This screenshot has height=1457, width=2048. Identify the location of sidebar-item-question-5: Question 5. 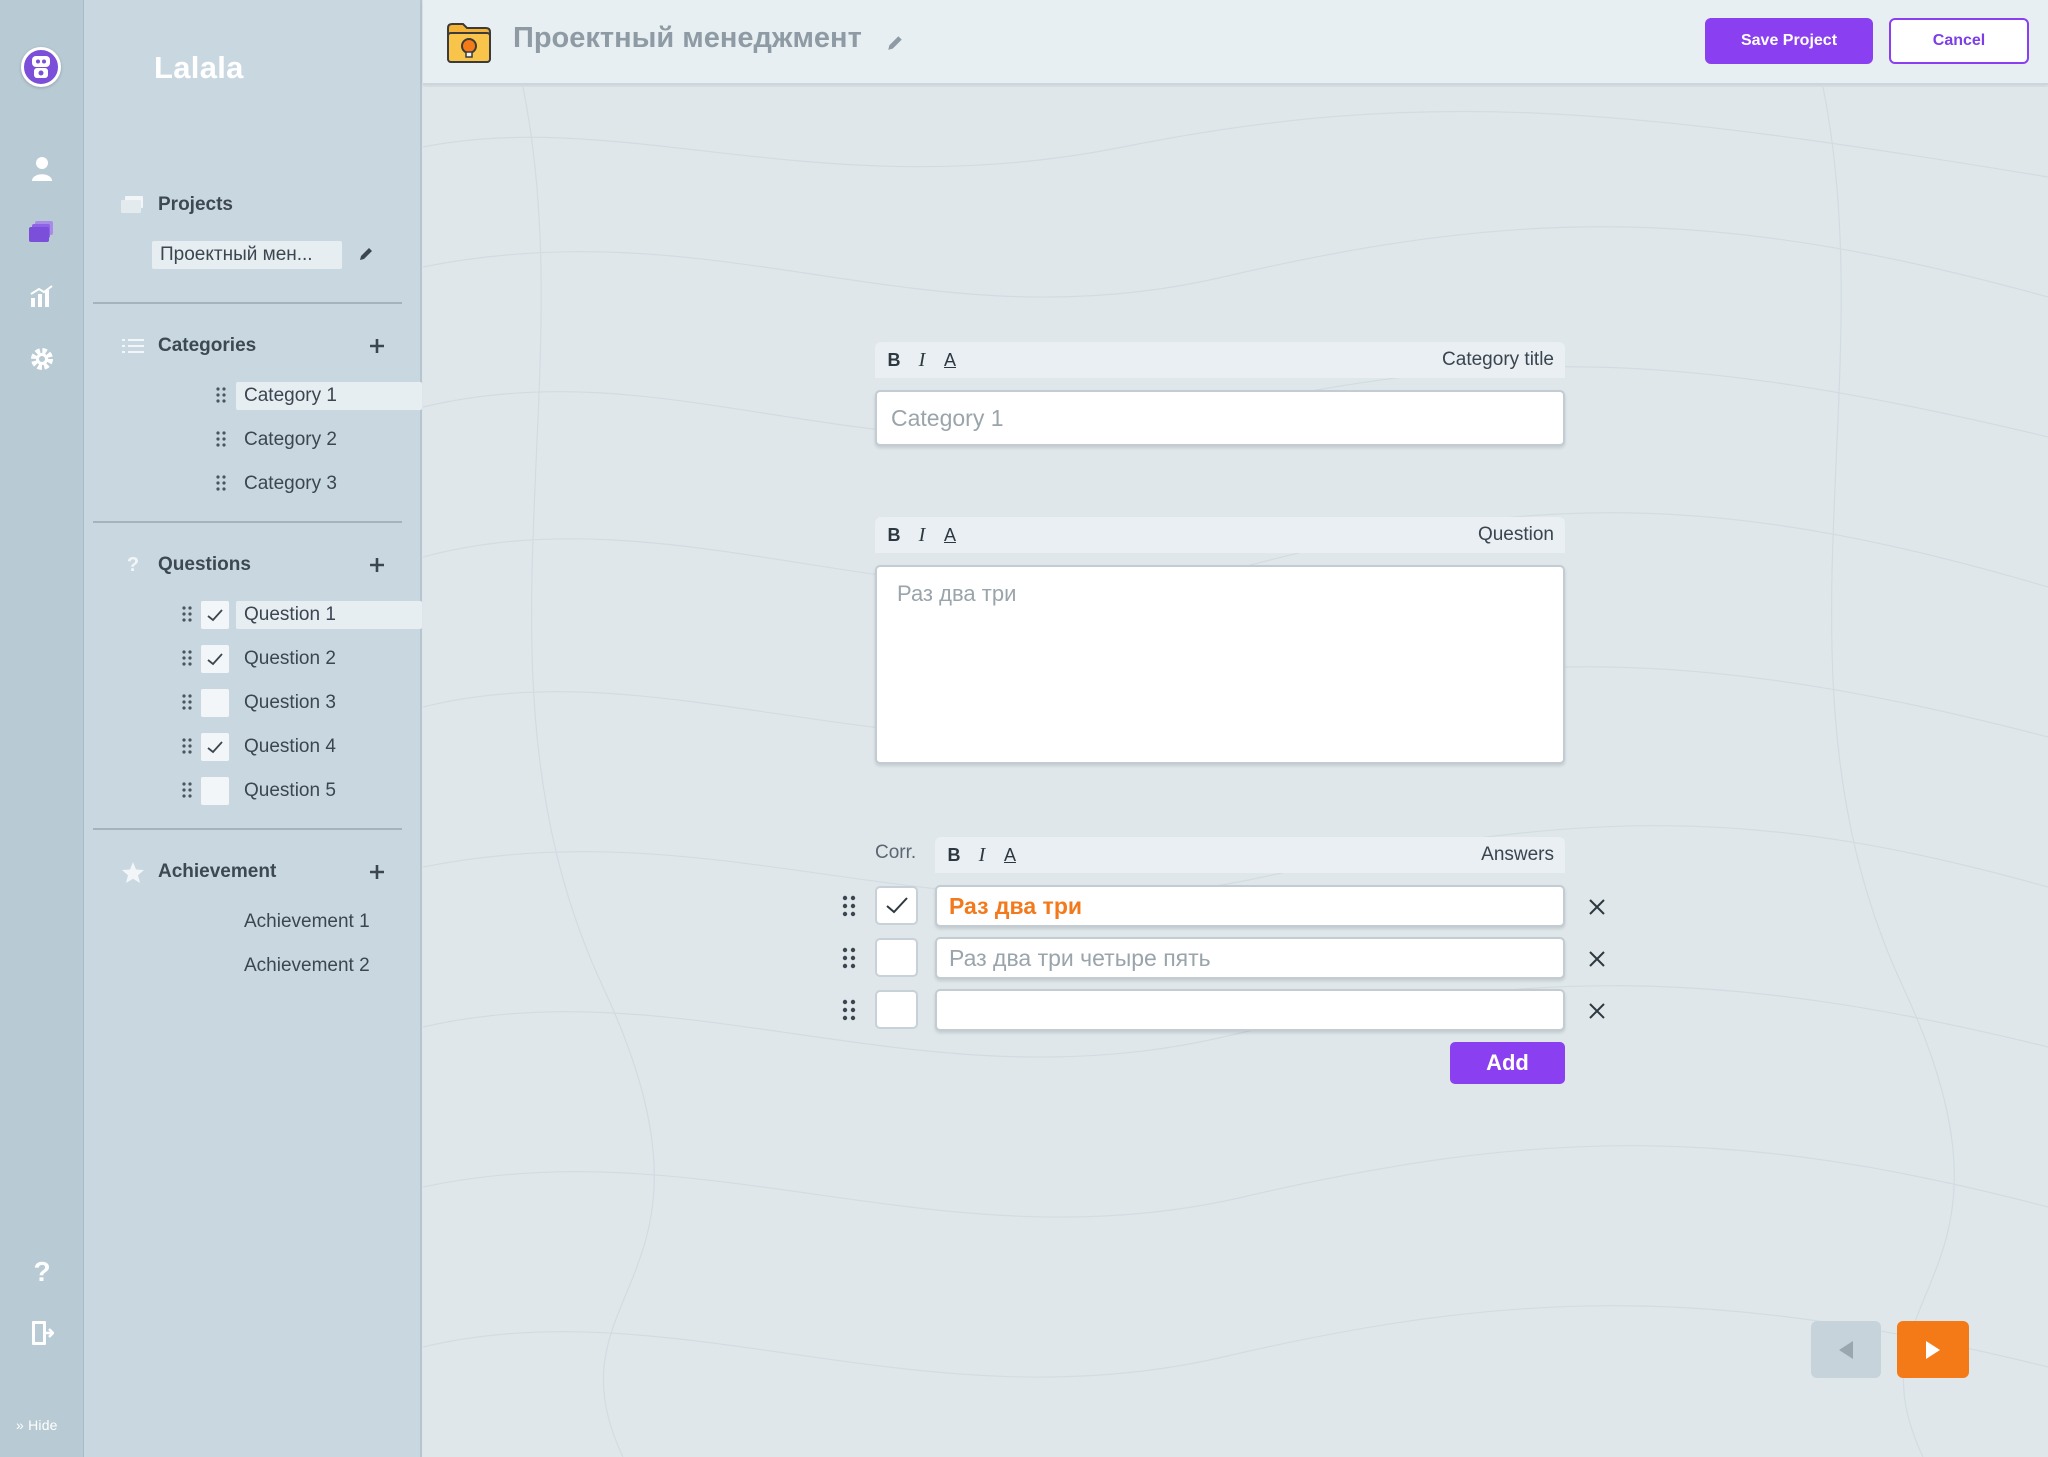
(316, 791).